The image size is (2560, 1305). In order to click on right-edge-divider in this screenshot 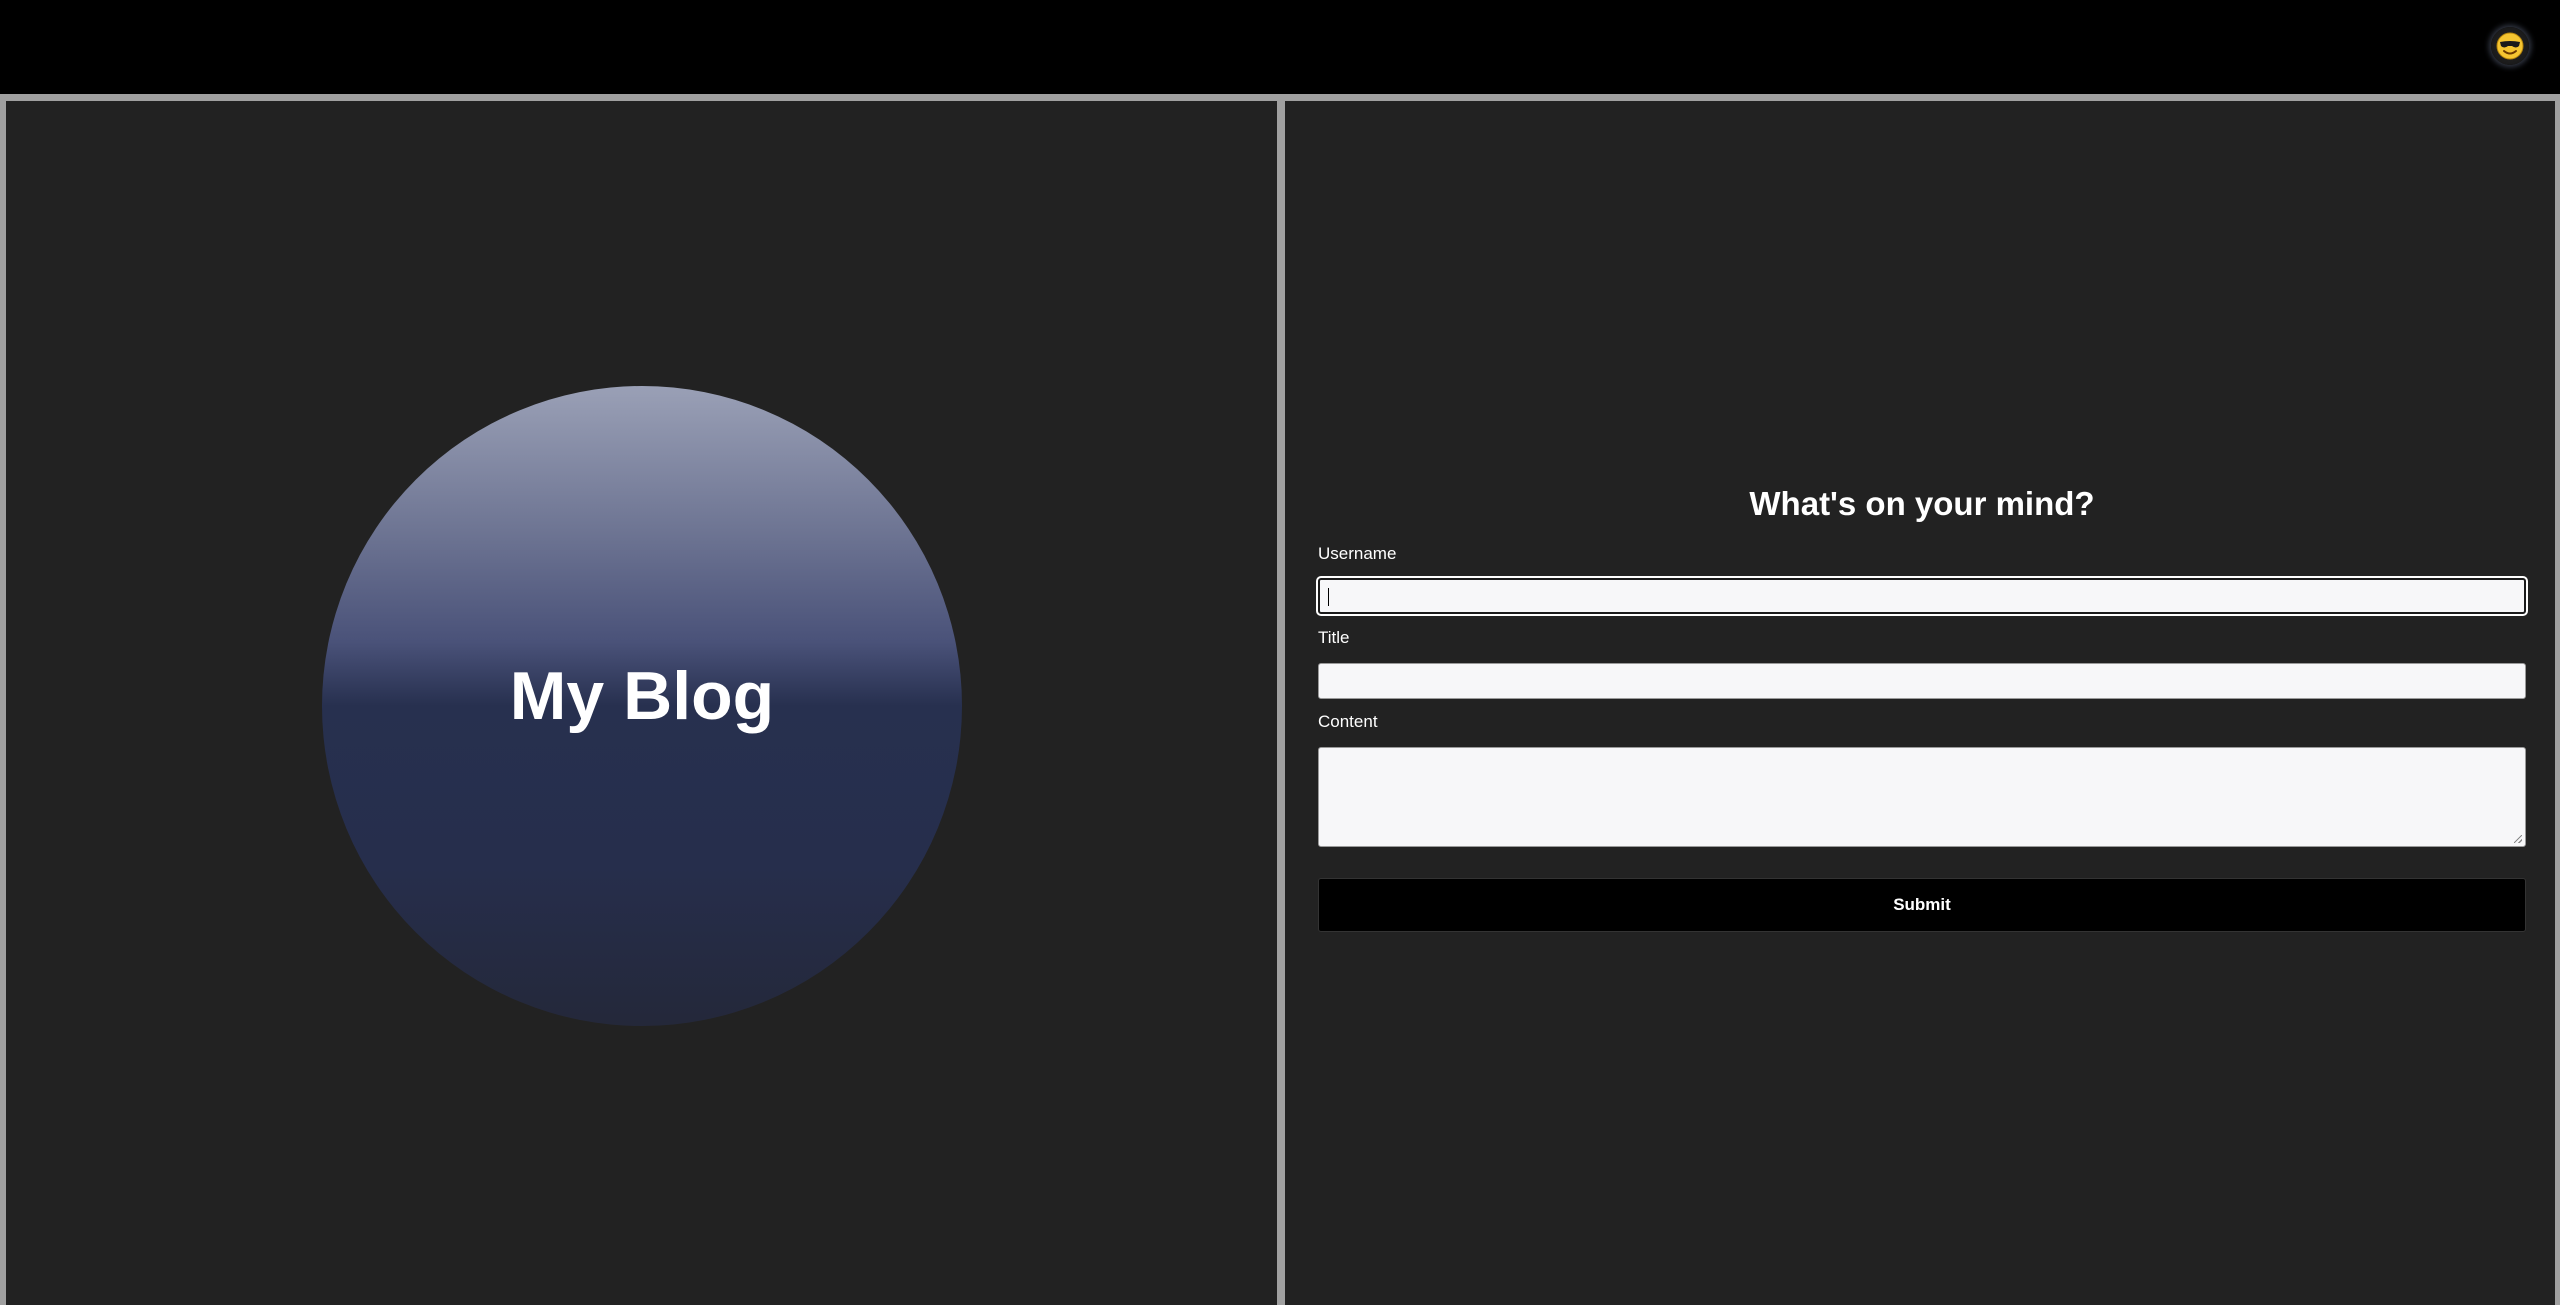, I will do `click(2557, 703)`.